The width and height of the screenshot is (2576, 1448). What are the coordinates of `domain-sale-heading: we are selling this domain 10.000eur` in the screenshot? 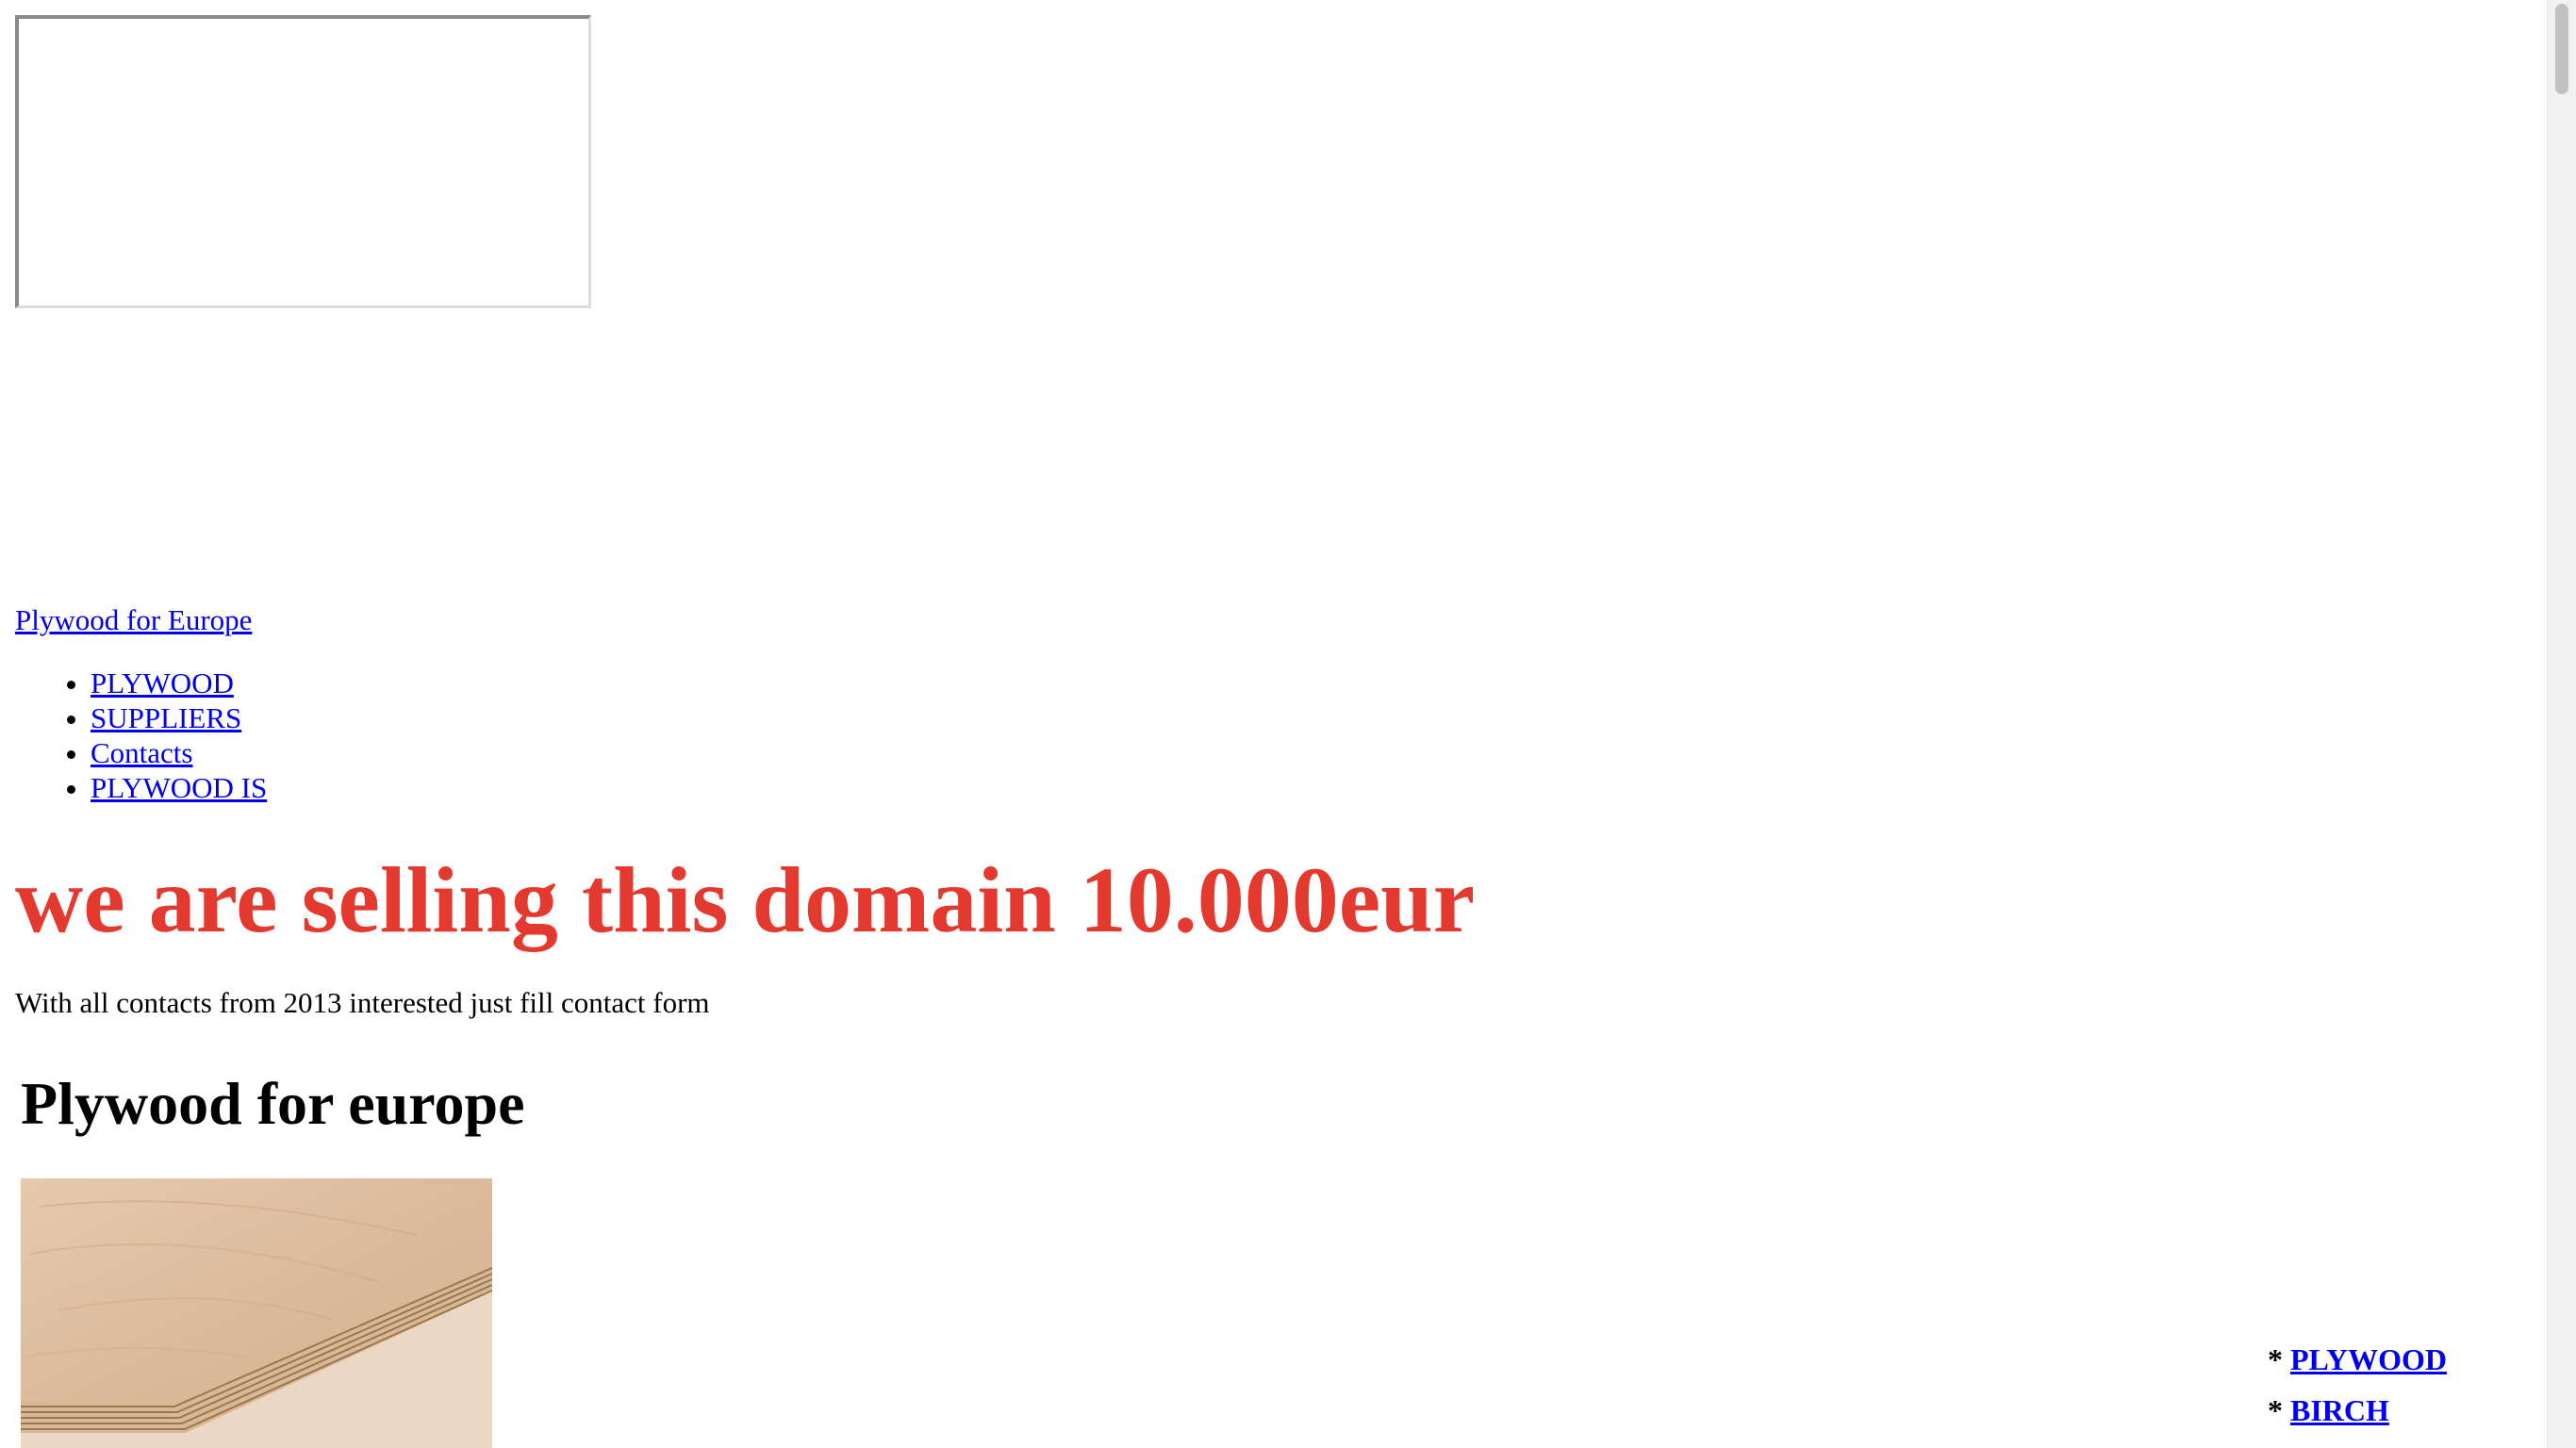 It's located at (745, 899).